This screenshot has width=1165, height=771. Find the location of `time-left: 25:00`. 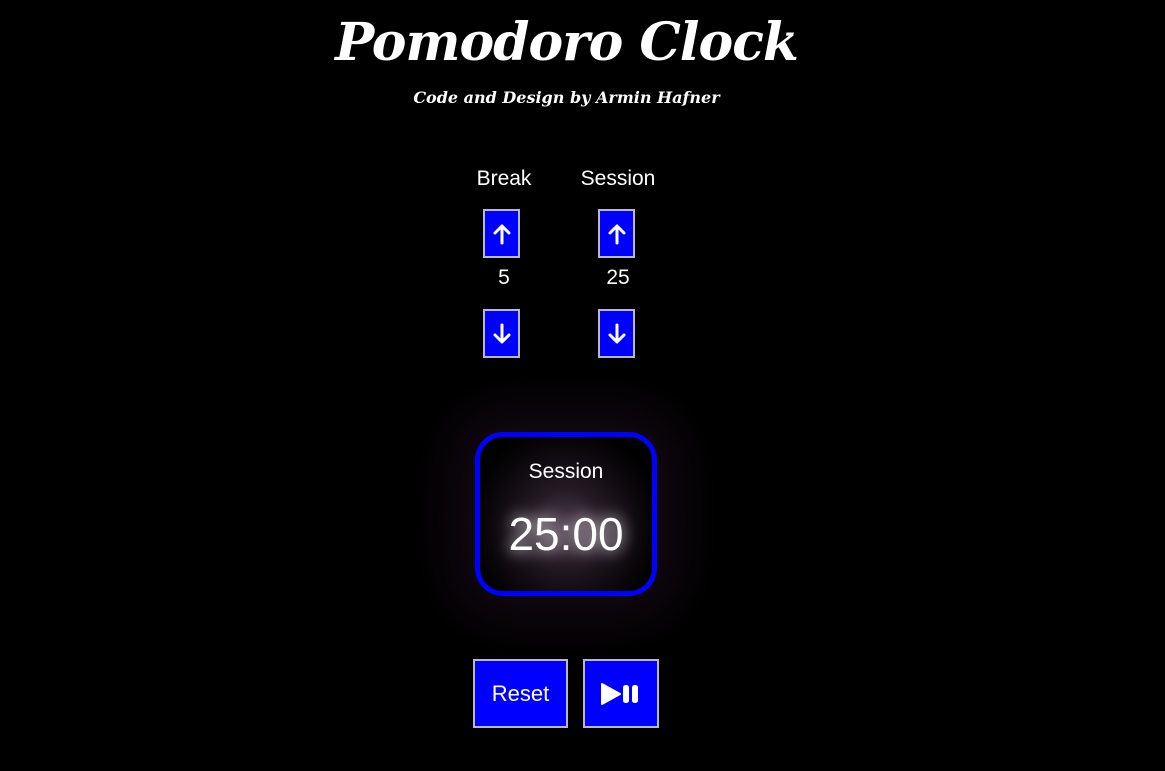

time-left: 25:00 is located at coordinates (566, 534).